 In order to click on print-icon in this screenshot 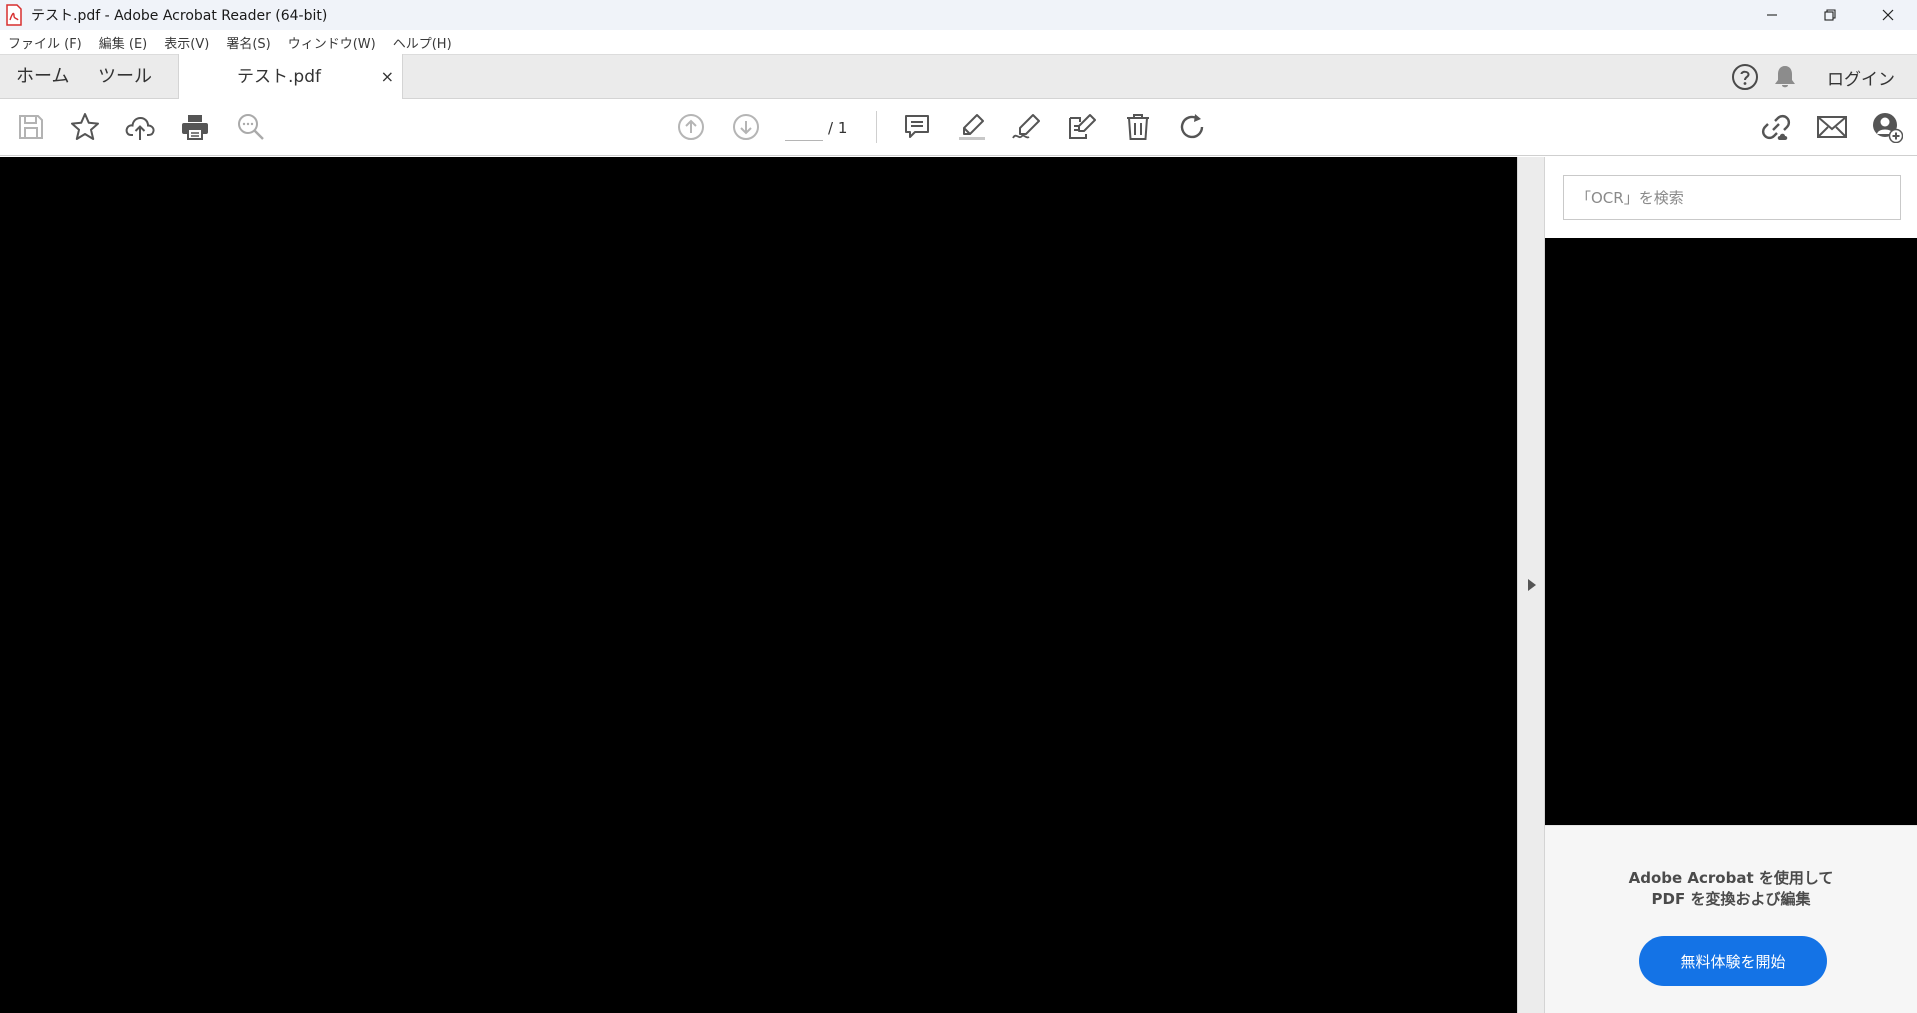, I will do `click(195, 127)`.